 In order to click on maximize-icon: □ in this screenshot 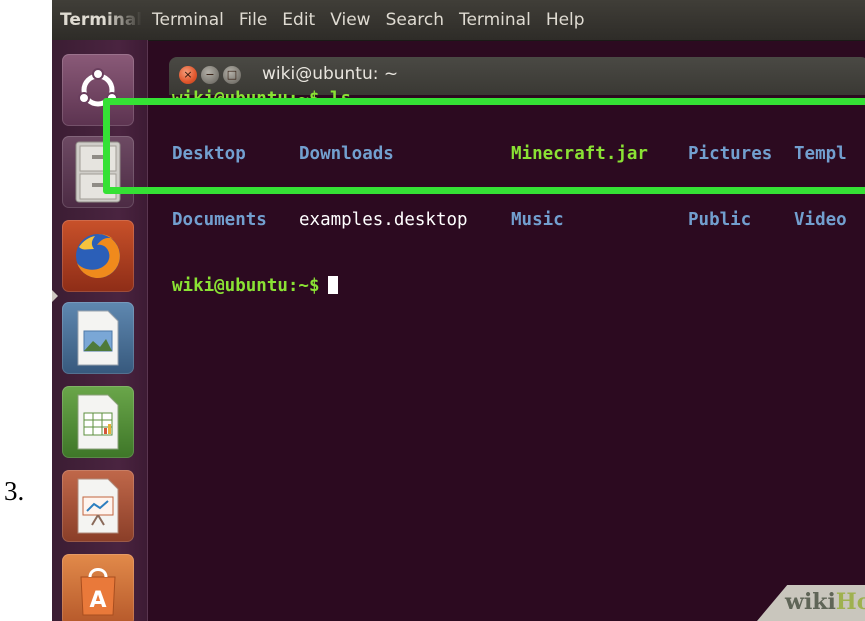, I will do `click(232, 74)`.